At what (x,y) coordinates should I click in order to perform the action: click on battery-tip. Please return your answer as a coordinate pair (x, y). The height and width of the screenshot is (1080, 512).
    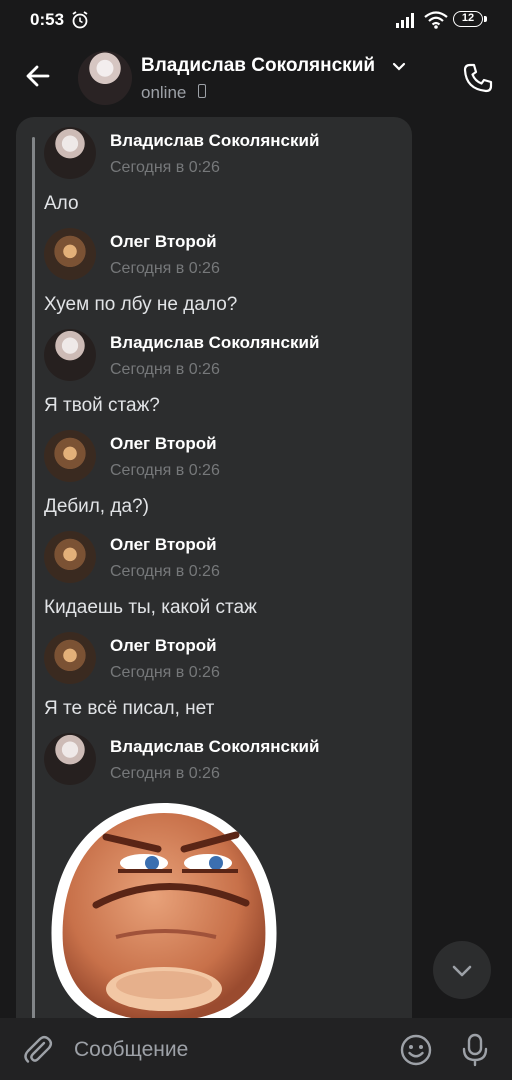
    Looking at the image, I should click on (485, 19).